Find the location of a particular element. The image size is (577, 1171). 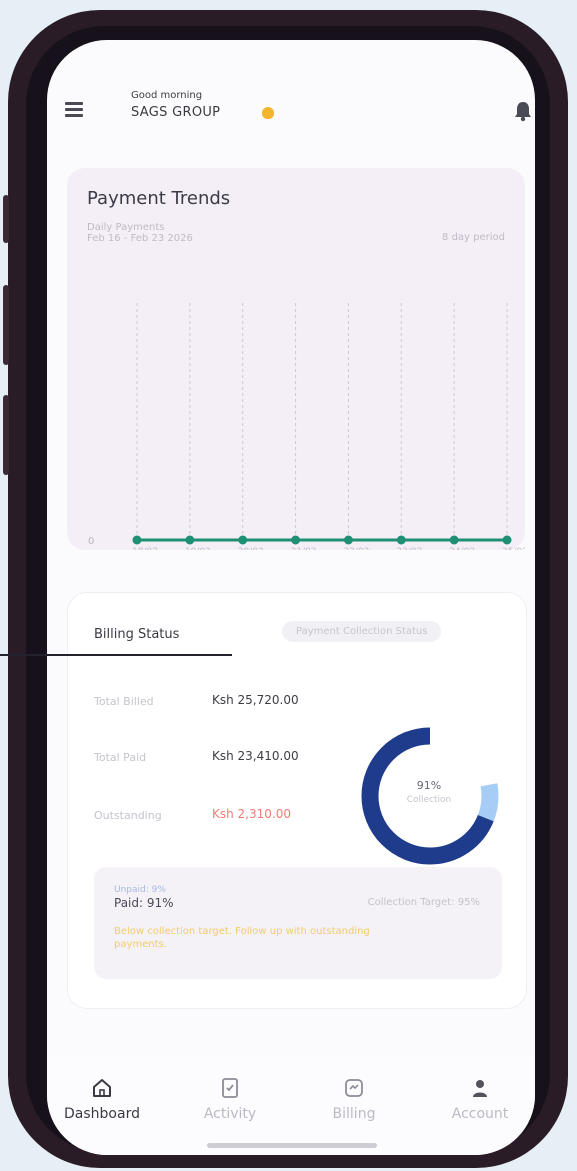

activity-icon is located at coordinates (230, 1088).